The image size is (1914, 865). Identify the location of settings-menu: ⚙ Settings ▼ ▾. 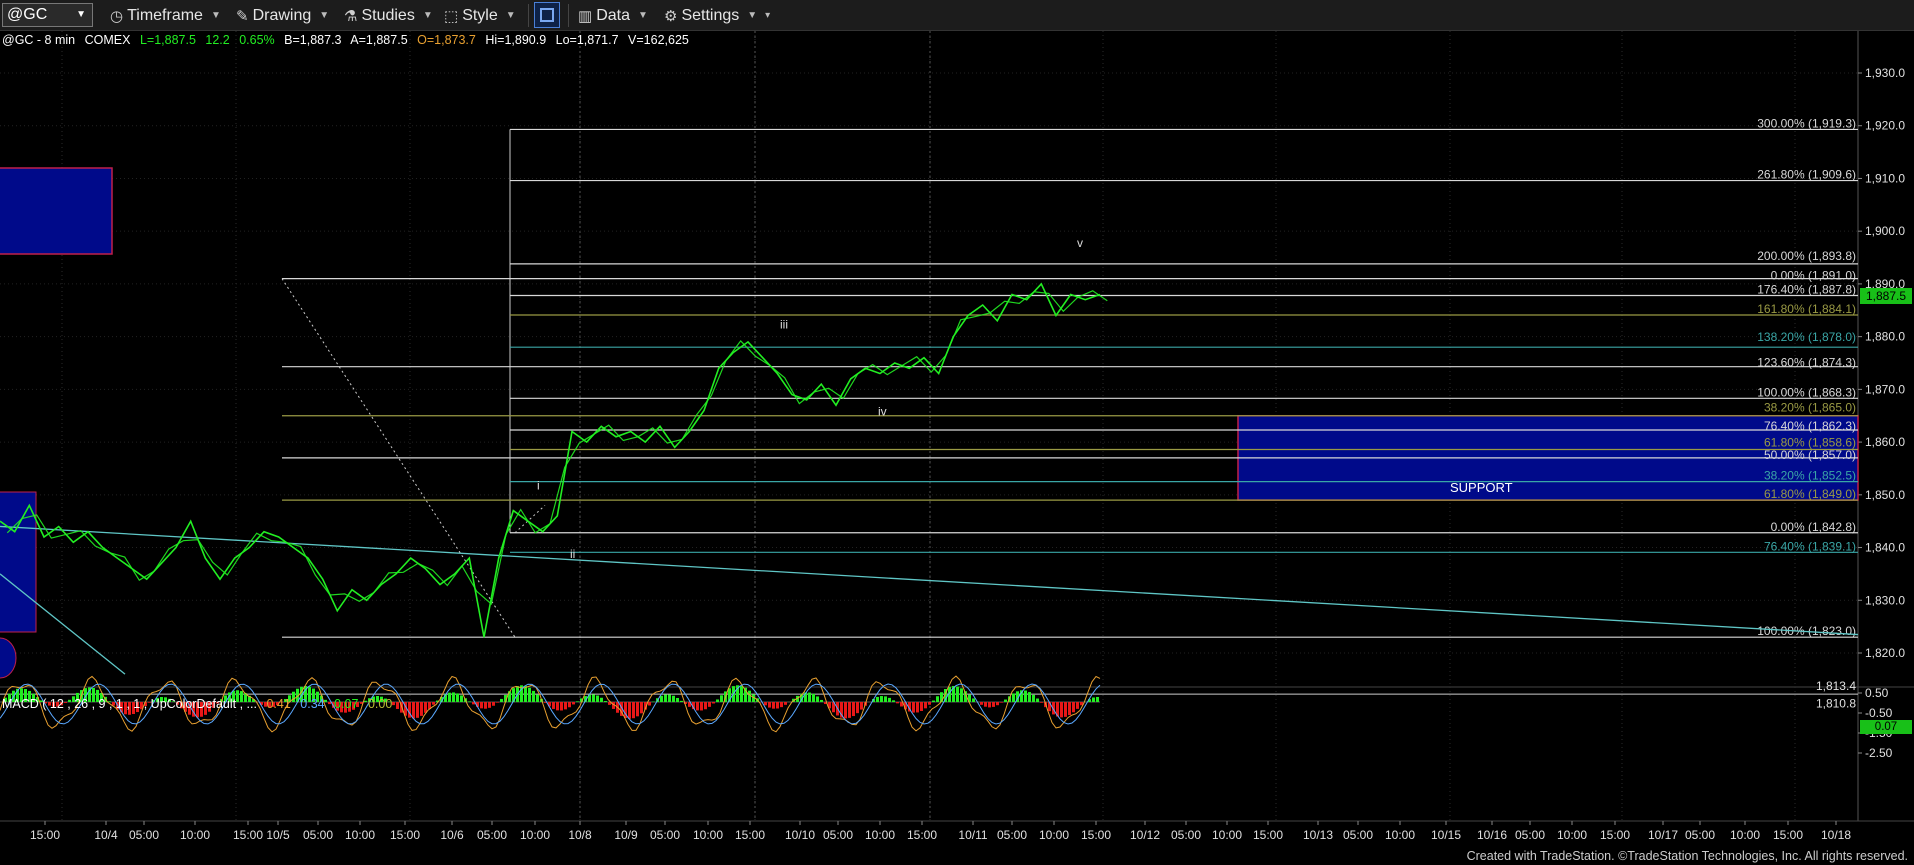
(717, 15).